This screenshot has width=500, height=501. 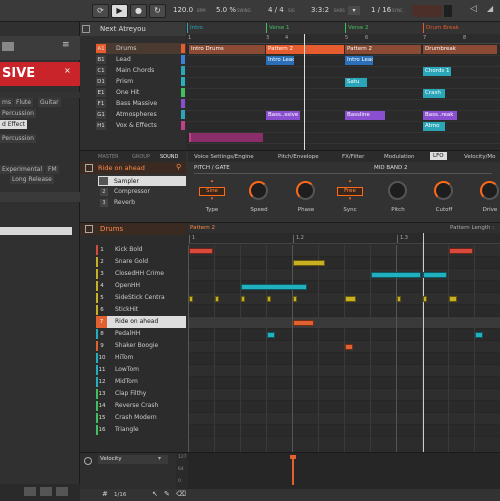 I want to click on sound-row: 10 HiTom, so click(x=141, y=358).